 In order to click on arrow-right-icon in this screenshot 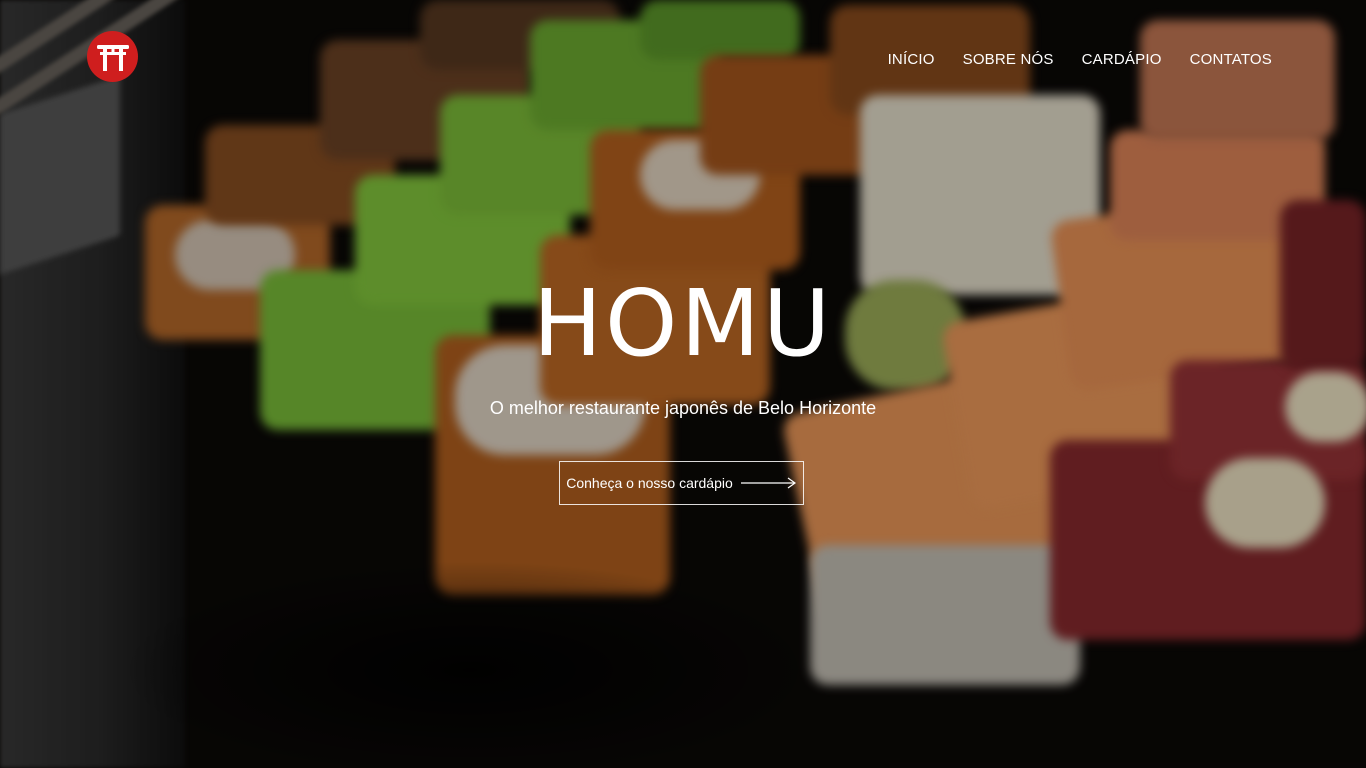, I will do `click(768, 483)`.